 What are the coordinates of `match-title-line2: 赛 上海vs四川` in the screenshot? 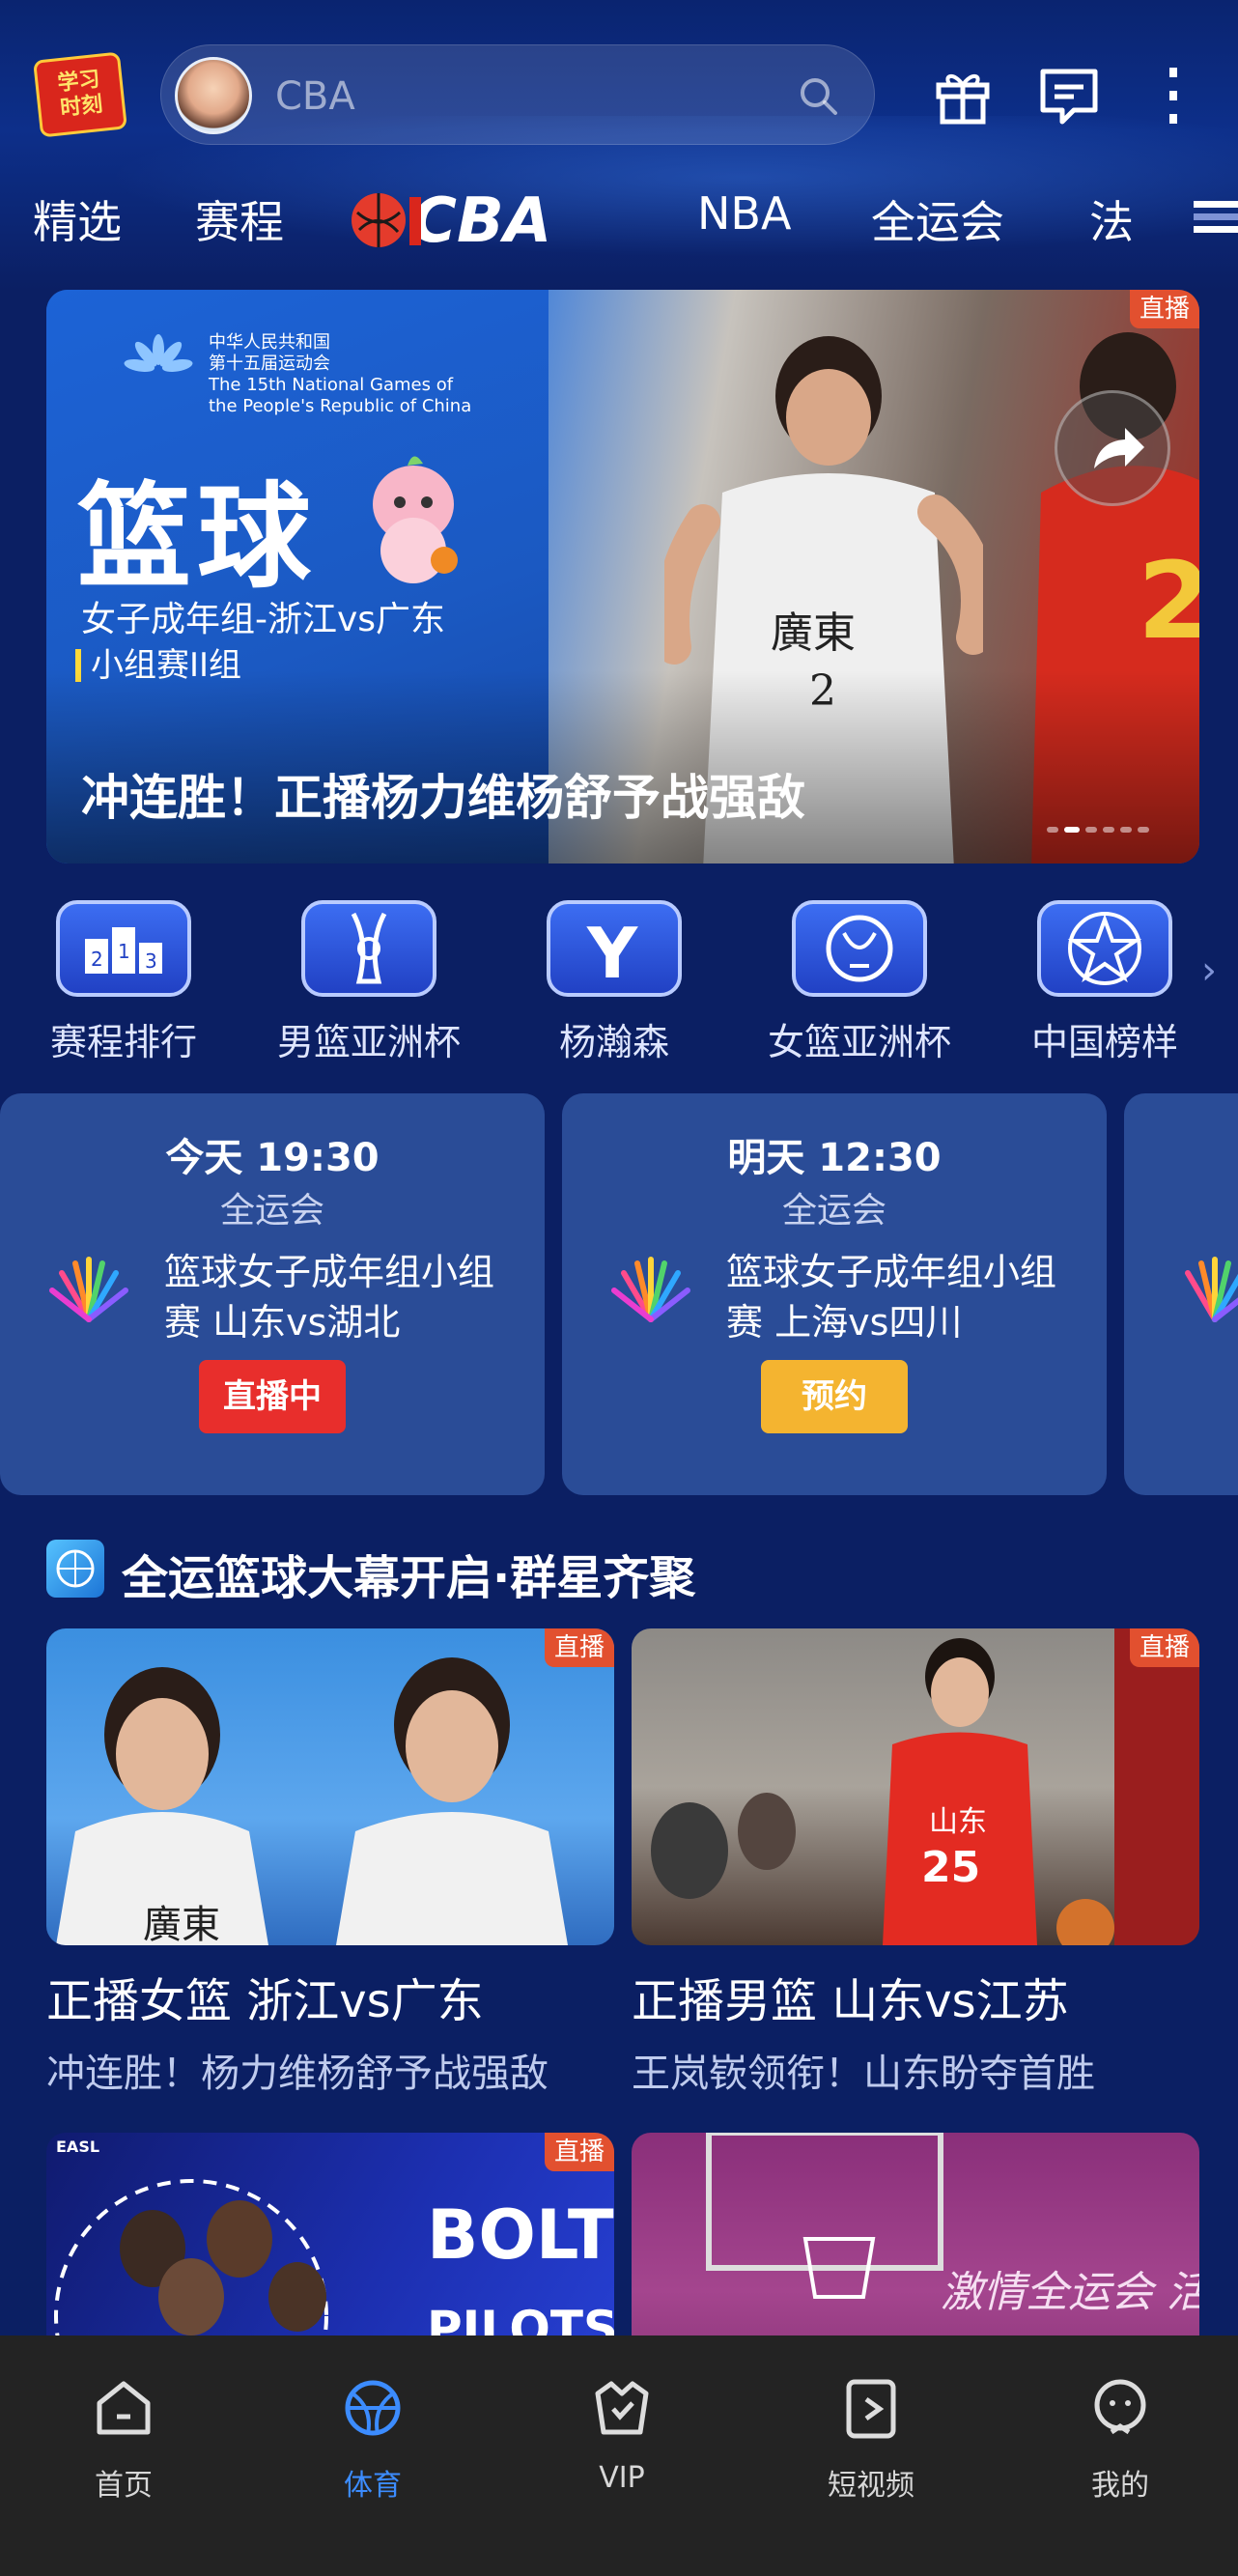 It's located at (844, 1322).